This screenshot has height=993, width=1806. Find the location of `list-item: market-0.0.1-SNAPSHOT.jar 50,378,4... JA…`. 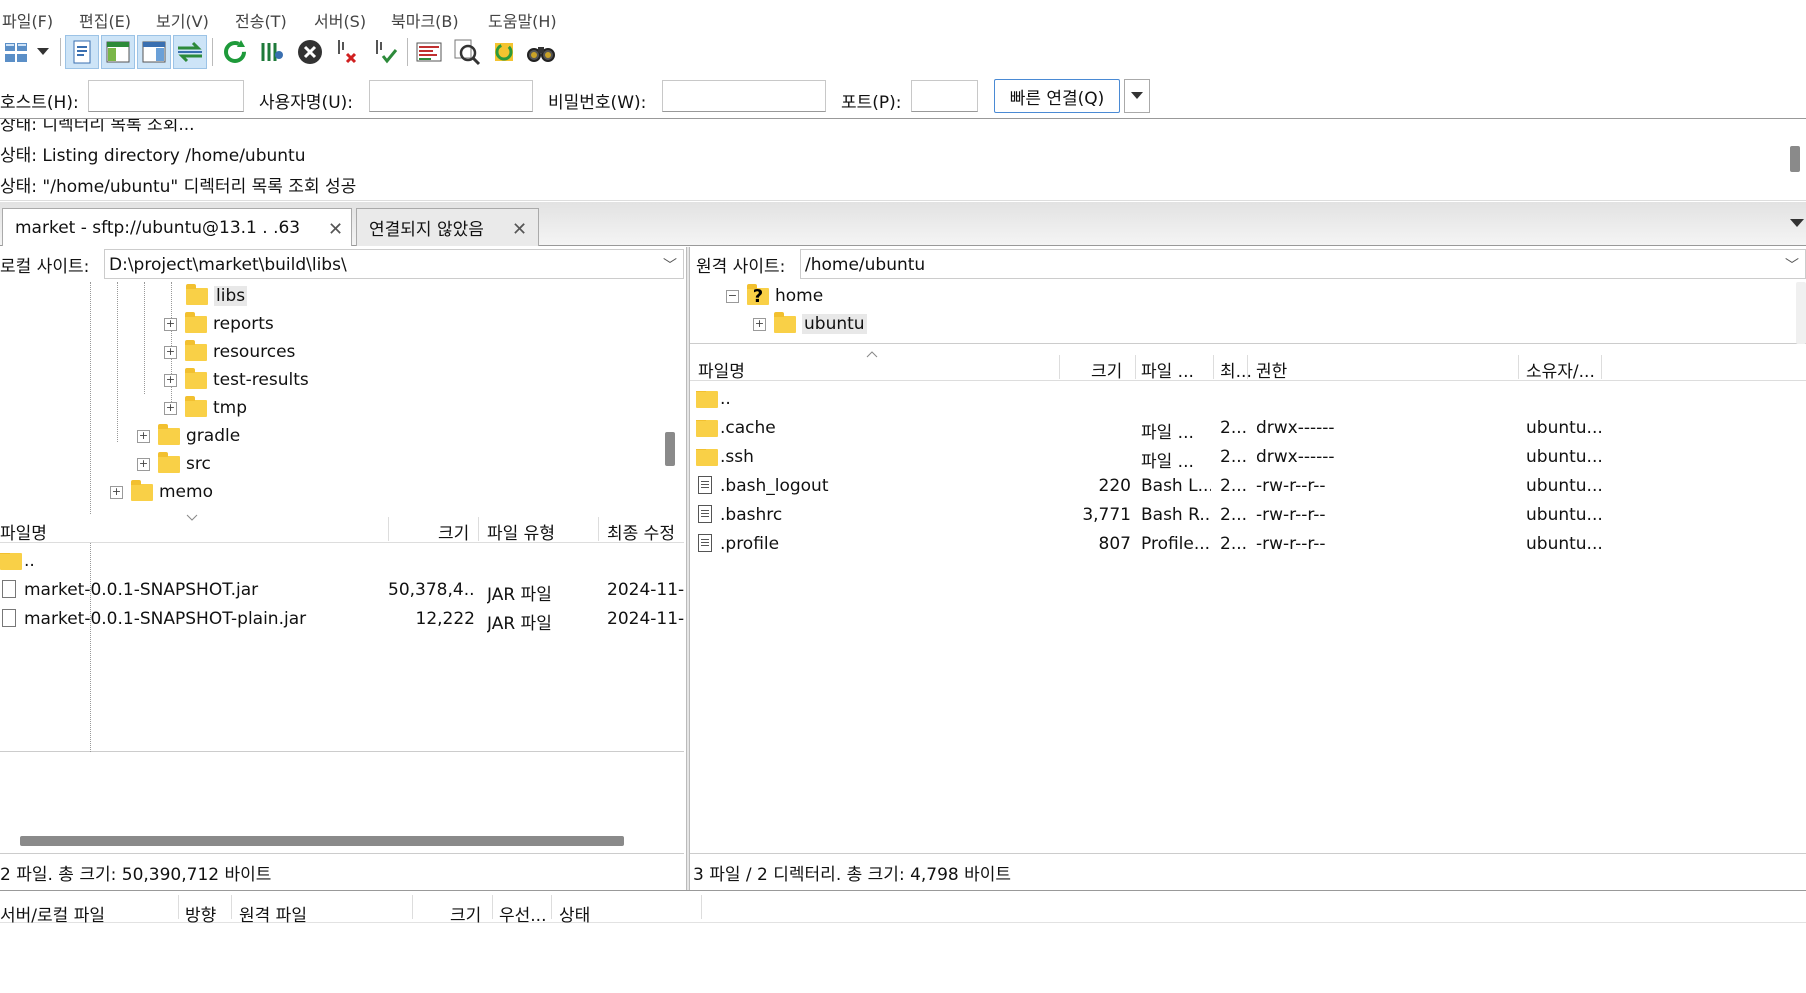

list-item: market-0.0.1-SNAPSHOT.jar 50,378,4... JA… is located at coordinates (342, 591).